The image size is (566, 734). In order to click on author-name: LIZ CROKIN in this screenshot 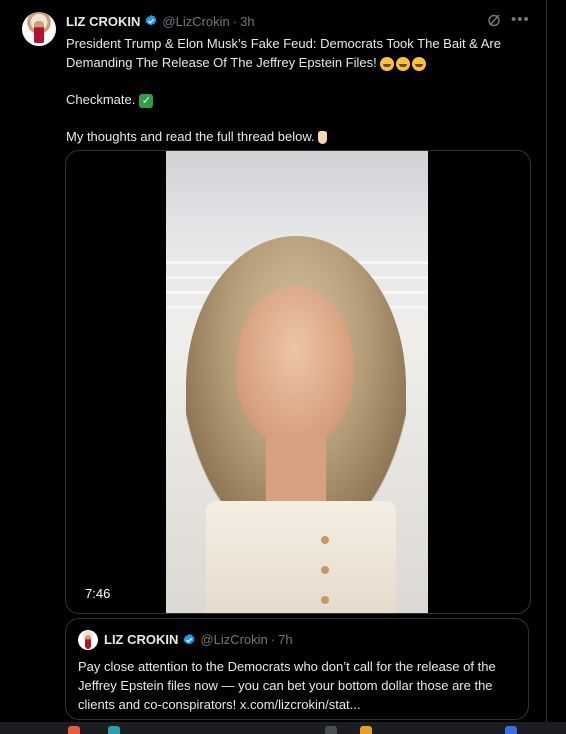, I will do `click(103, 21)`.